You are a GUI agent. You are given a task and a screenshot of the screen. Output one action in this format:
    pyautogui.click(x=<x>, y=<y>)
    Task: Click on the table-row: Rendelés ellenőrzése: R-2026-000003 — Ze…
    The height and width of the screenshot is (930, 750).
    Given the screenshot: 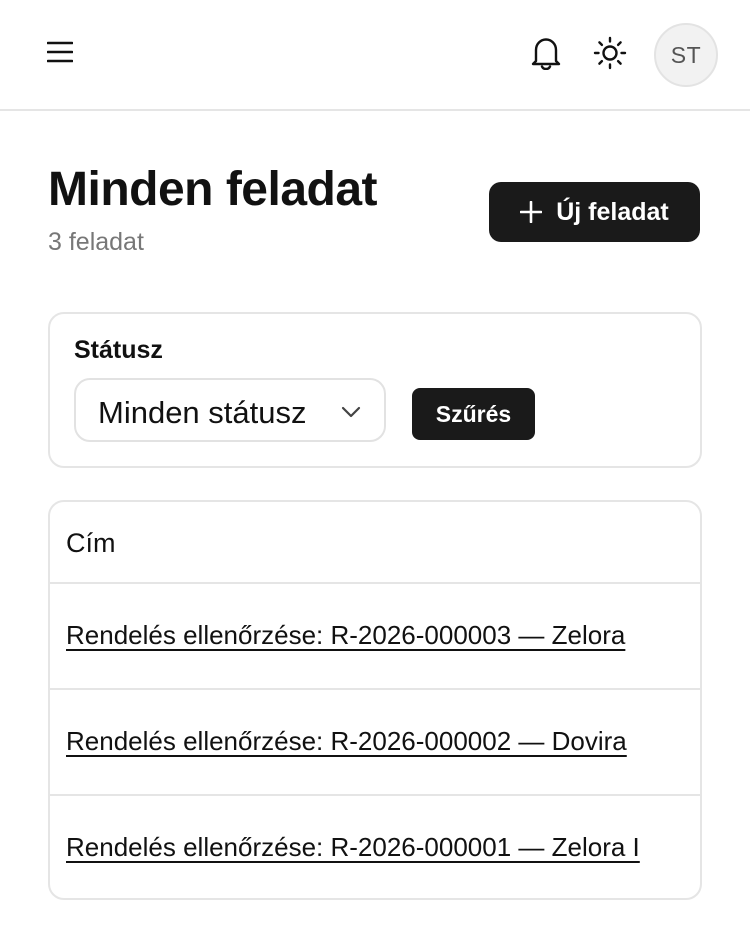 What is the action you would take?
    pyautogui.click(x=375, y=637)
    